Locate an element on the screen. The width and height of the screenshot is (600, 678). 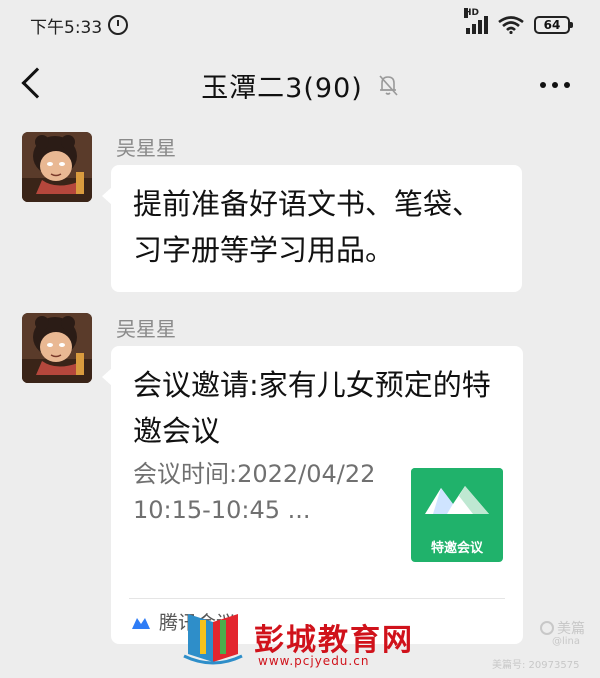
meipian-watermark: 美篇 is located at coordinates (562, 628).